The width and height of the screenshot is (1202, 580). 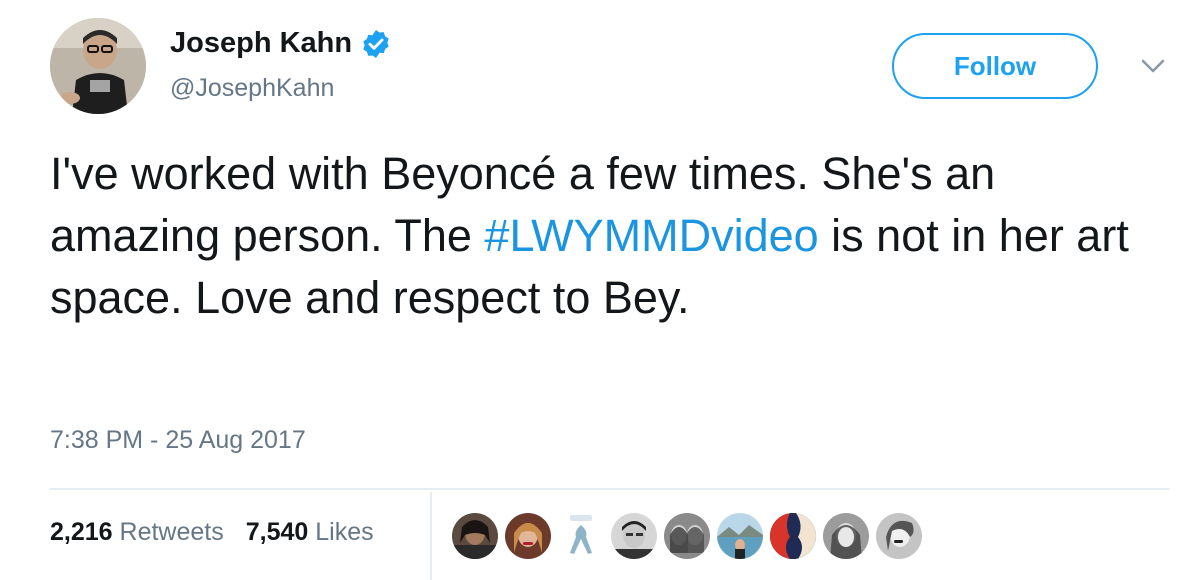 What do you see at coordinates (277, 532) in the screenshot?
I see `likes-count: 7,540` at bounding box center [277, 532].